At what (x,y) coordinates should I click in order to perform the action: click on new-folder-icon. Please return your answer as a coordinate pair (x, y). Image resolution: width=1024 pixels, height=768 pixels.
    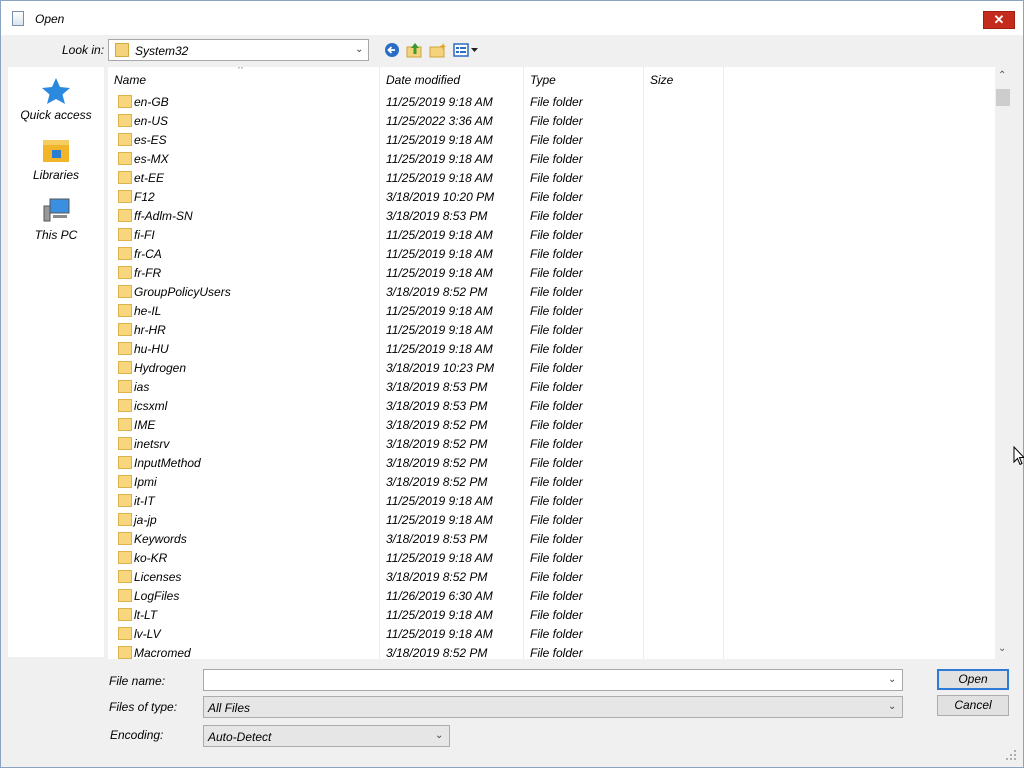
    Looking at the image, I should click on (438, 50).